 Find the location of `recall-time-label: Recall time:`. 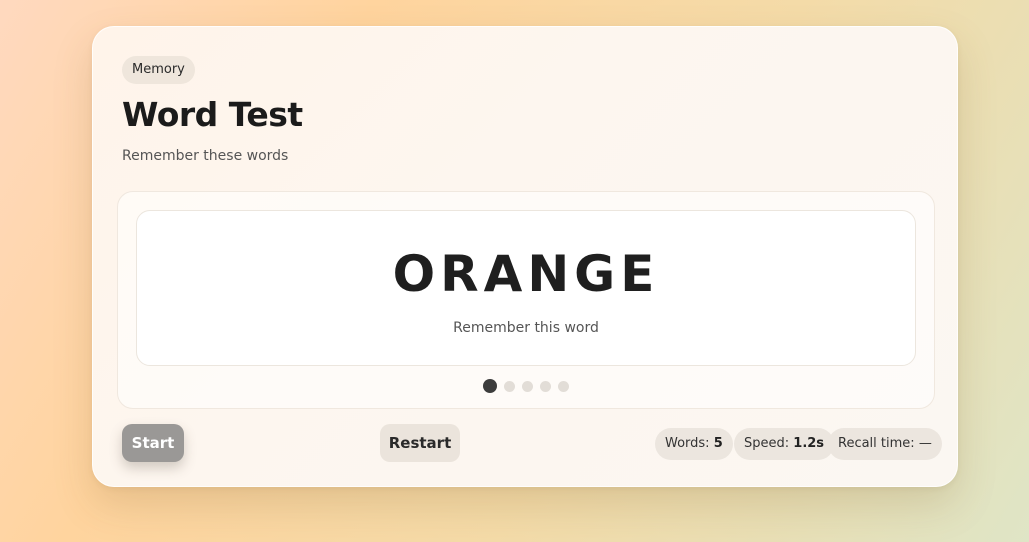

recall-time-label: Recall time: is located at coordinates (876, 443).